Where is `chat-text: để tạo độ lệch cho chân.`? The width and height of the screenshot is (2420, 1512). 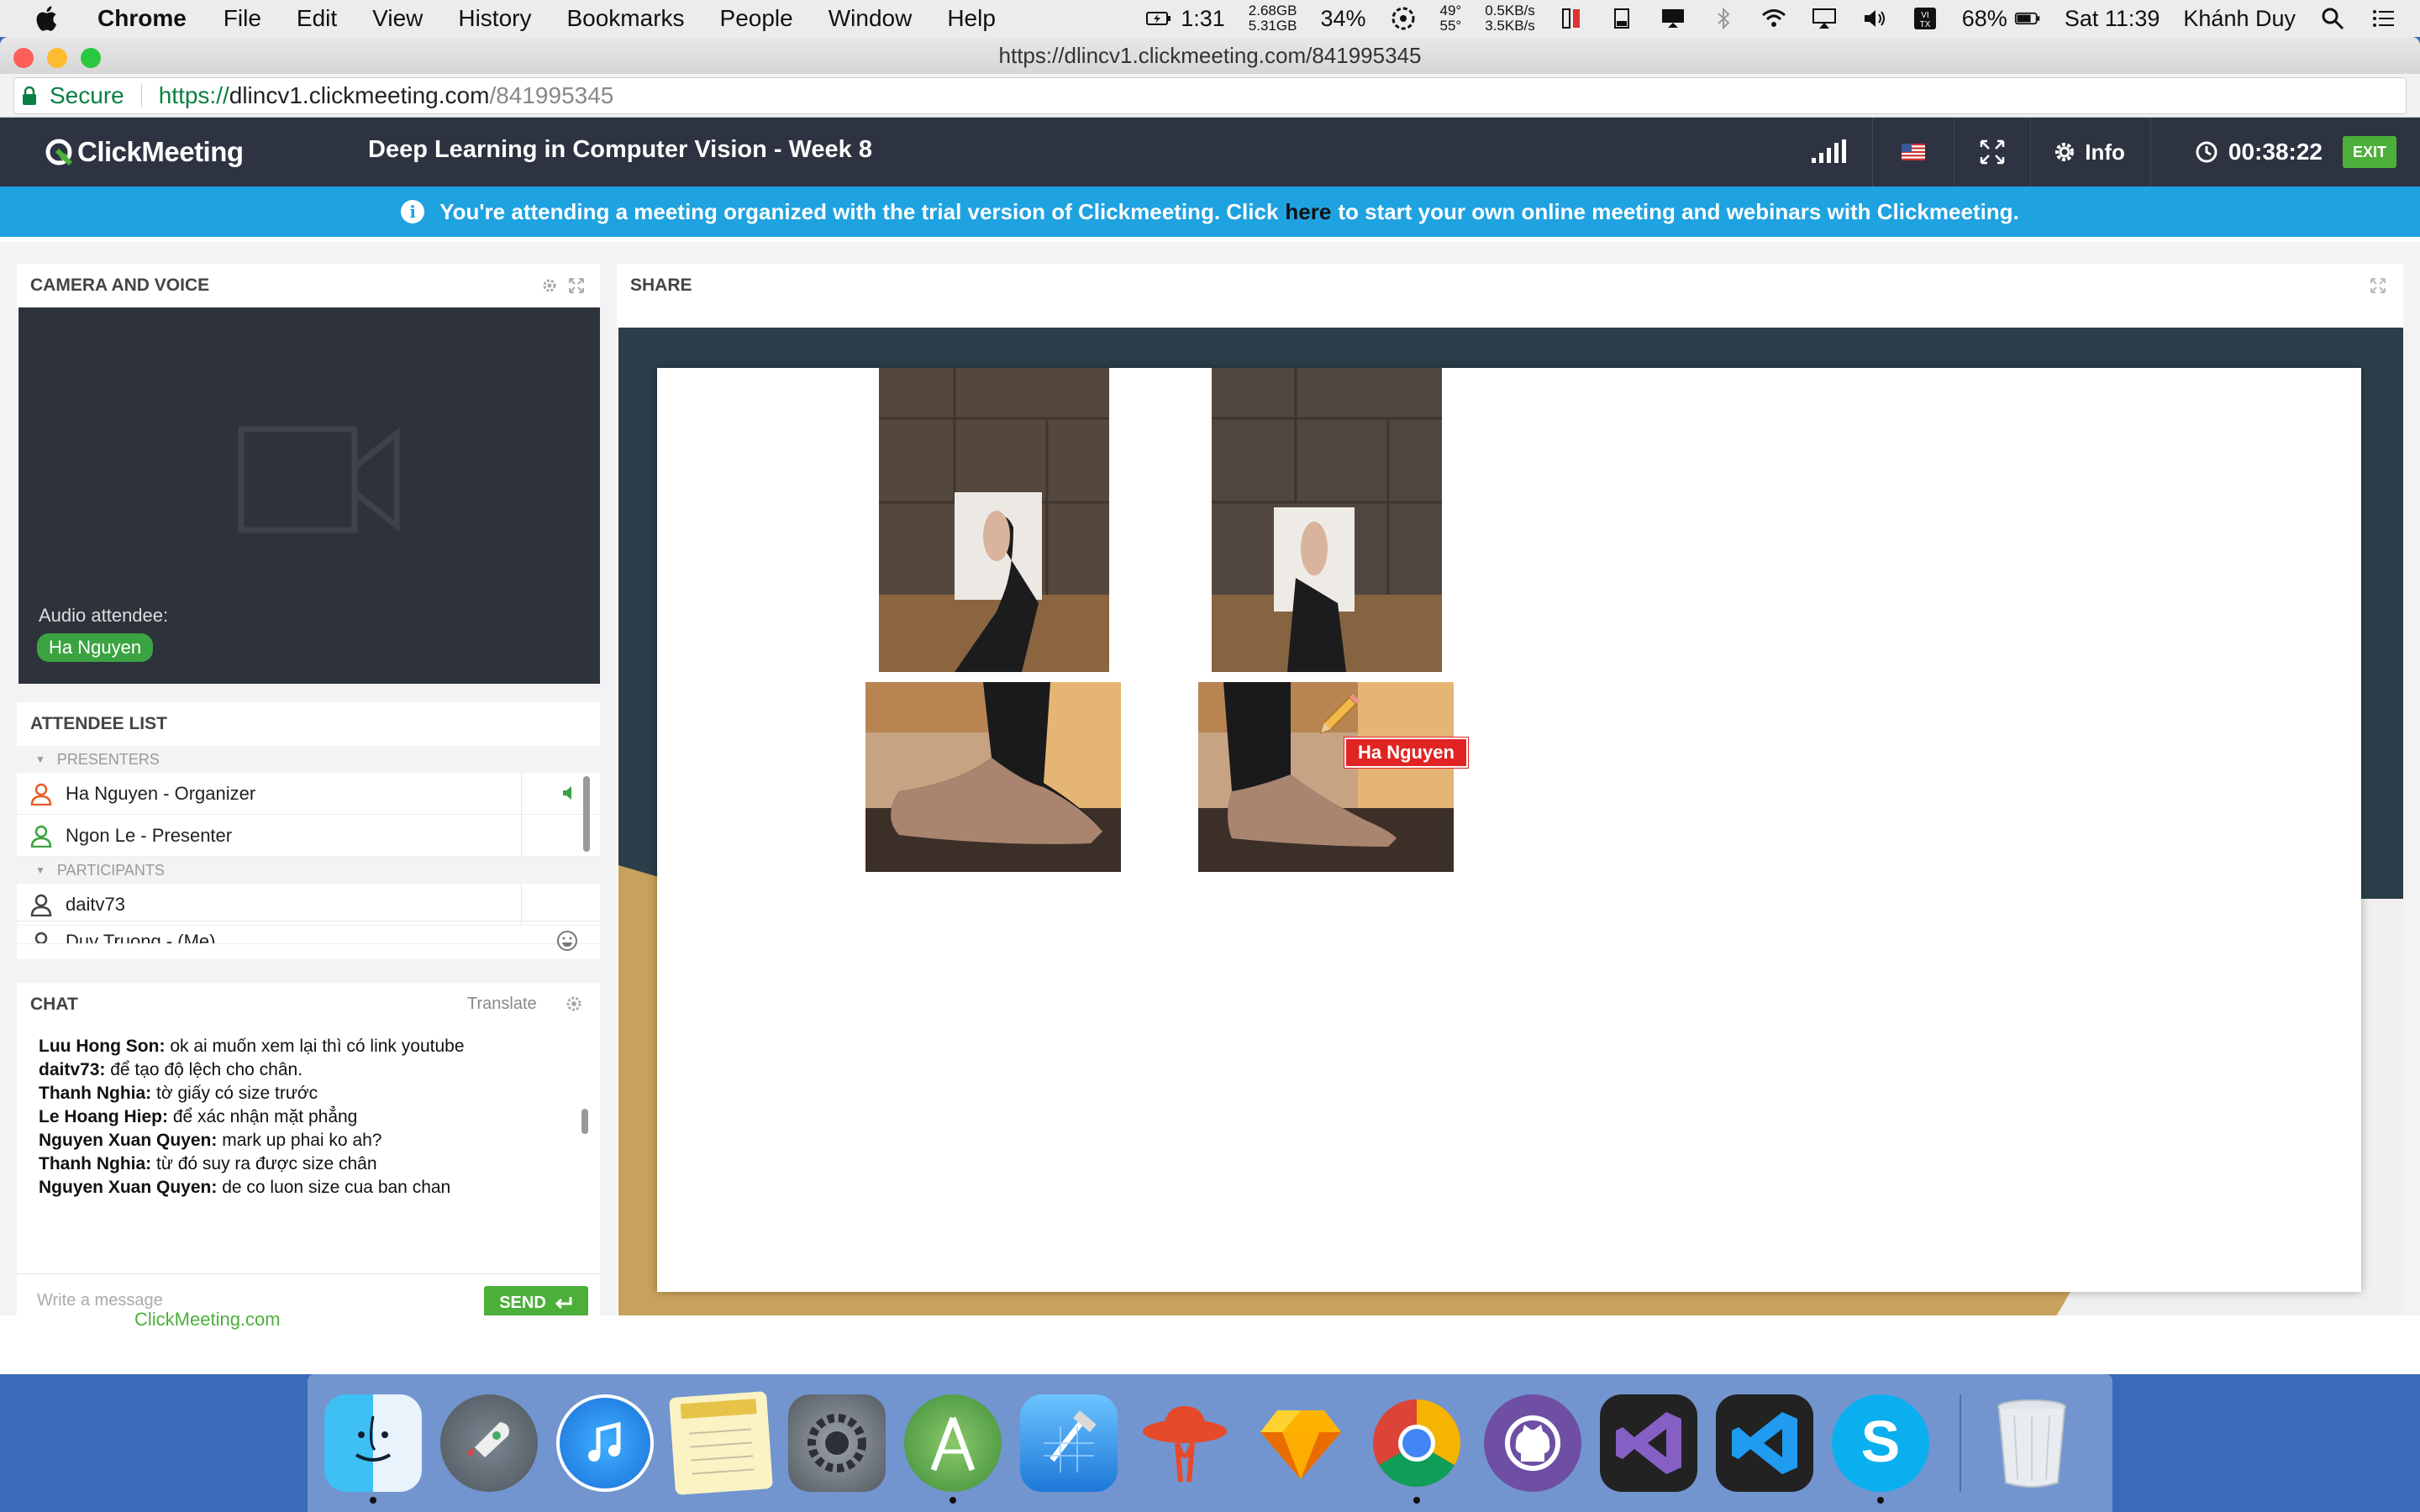
chat-text: để tạo độ lệch cho chân. is located at coordinates (206, 1069).